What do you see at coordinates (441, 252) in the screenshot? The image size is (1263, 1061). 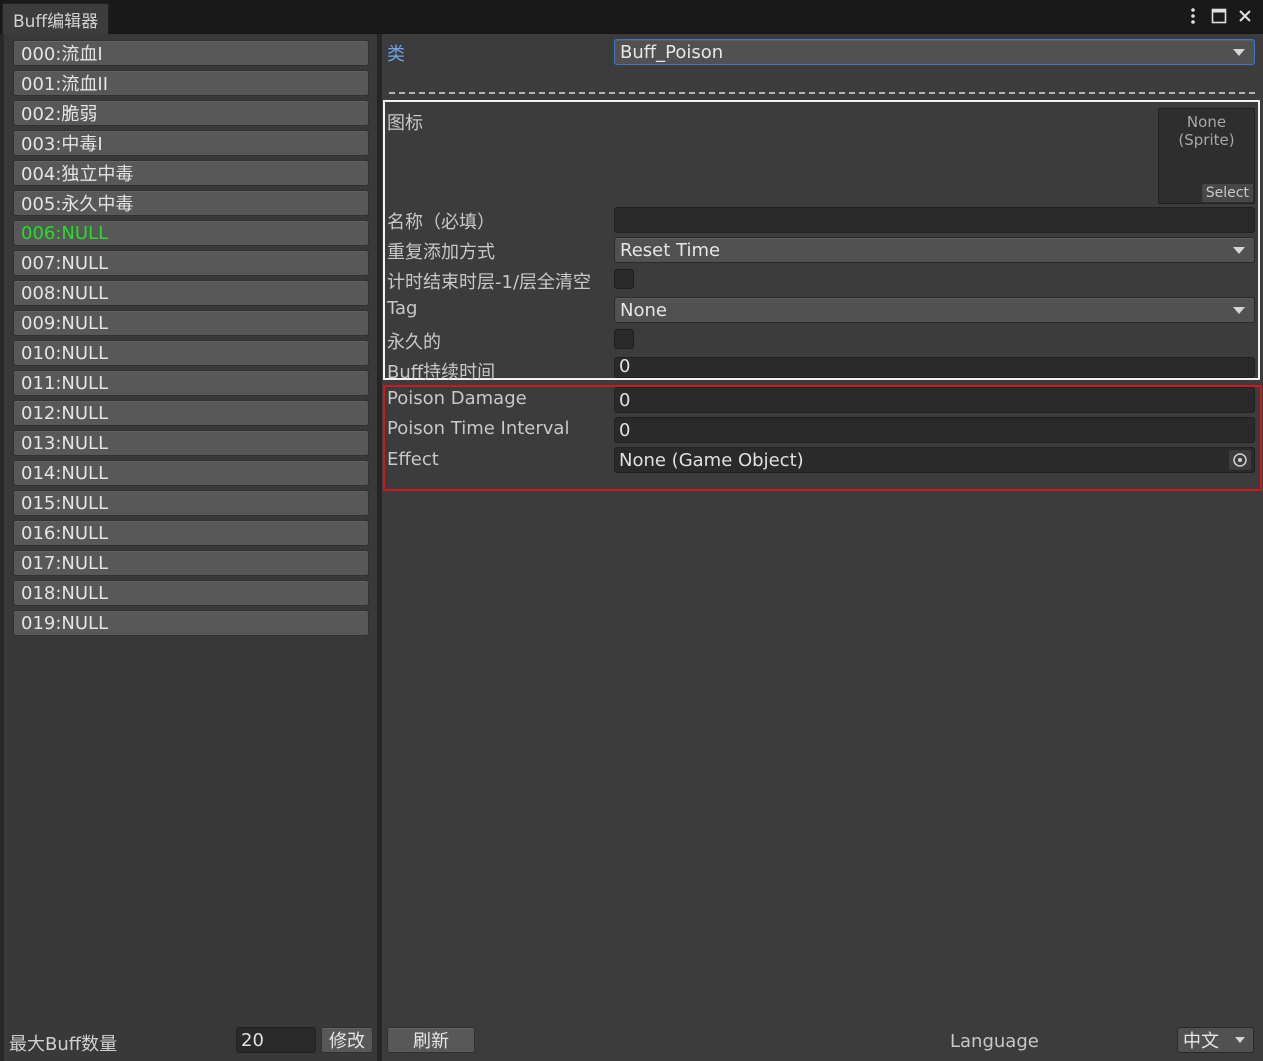 I see `repeat-mode-label: 重复添加方式` at bounding box center [441, 252].